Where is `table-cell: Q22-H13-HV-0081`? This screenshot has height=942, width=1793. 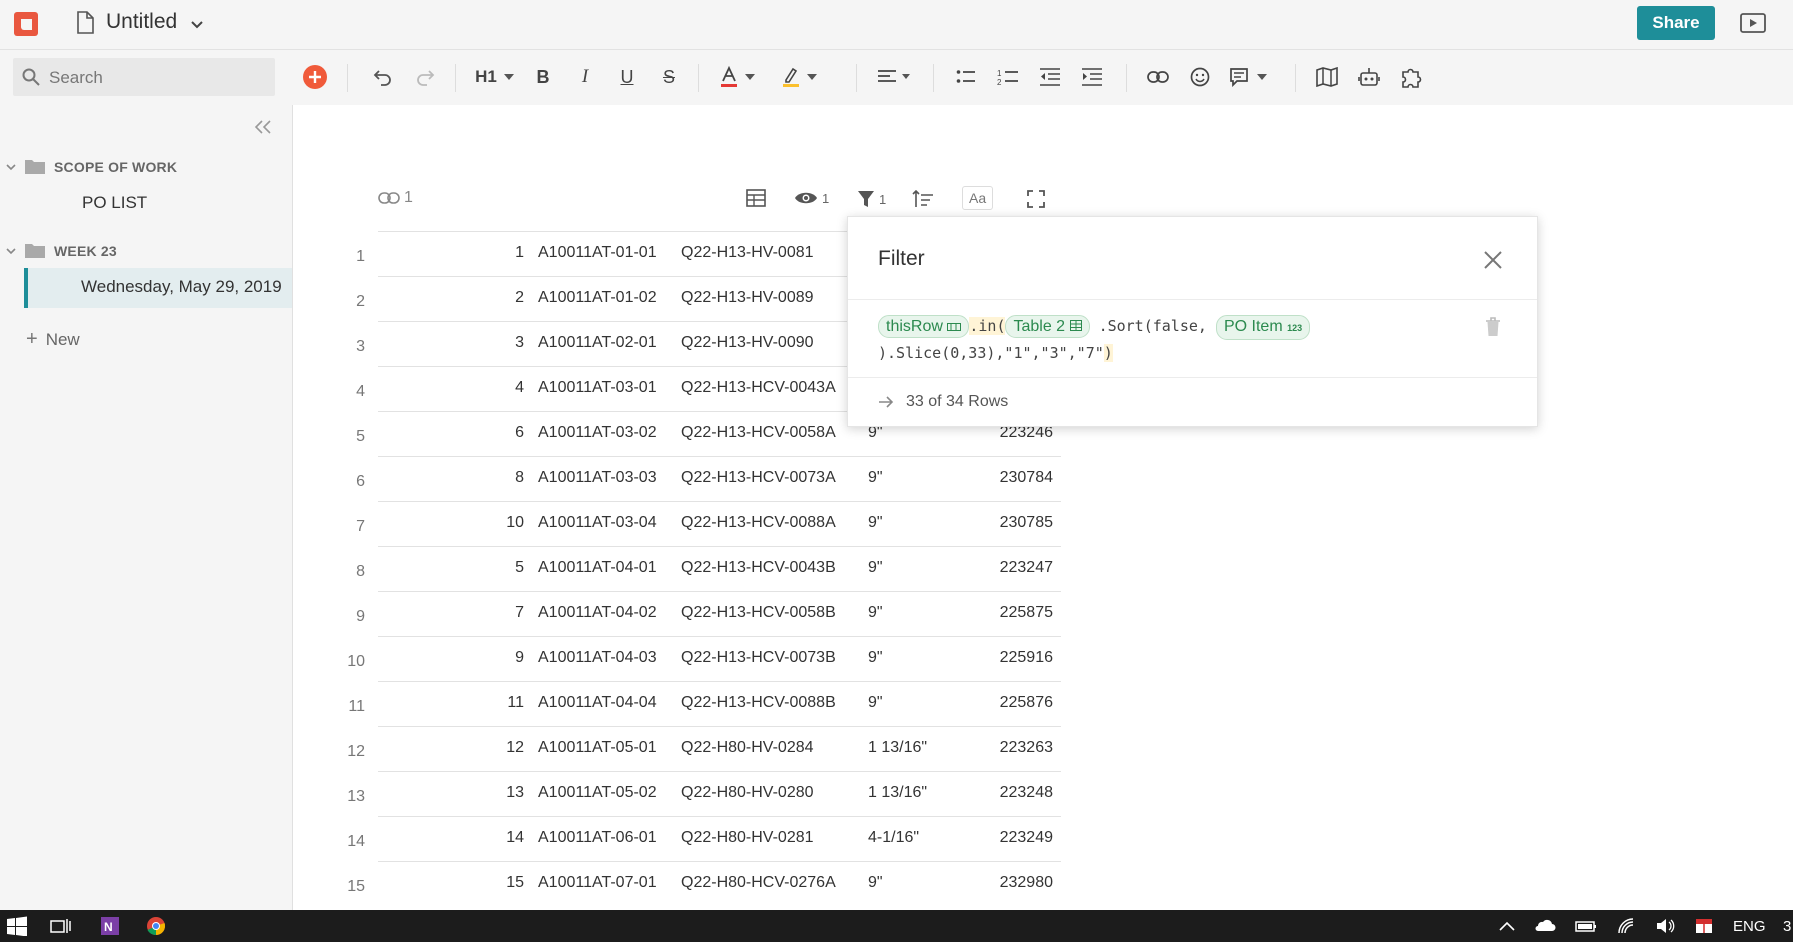 table-cell: Q22-H13-HV-0081 is located at coordinates (747, 253).